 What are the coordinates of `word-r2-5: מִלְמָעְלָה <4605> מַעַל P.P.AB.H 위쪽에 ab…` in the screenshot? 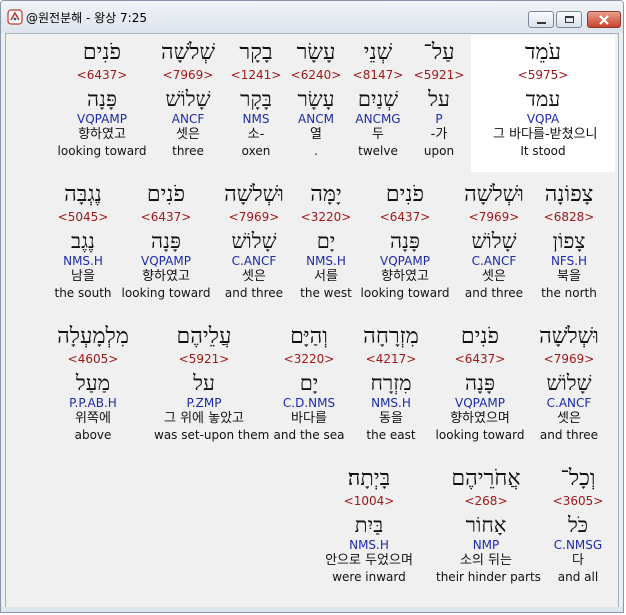 It's located at (93, 383).